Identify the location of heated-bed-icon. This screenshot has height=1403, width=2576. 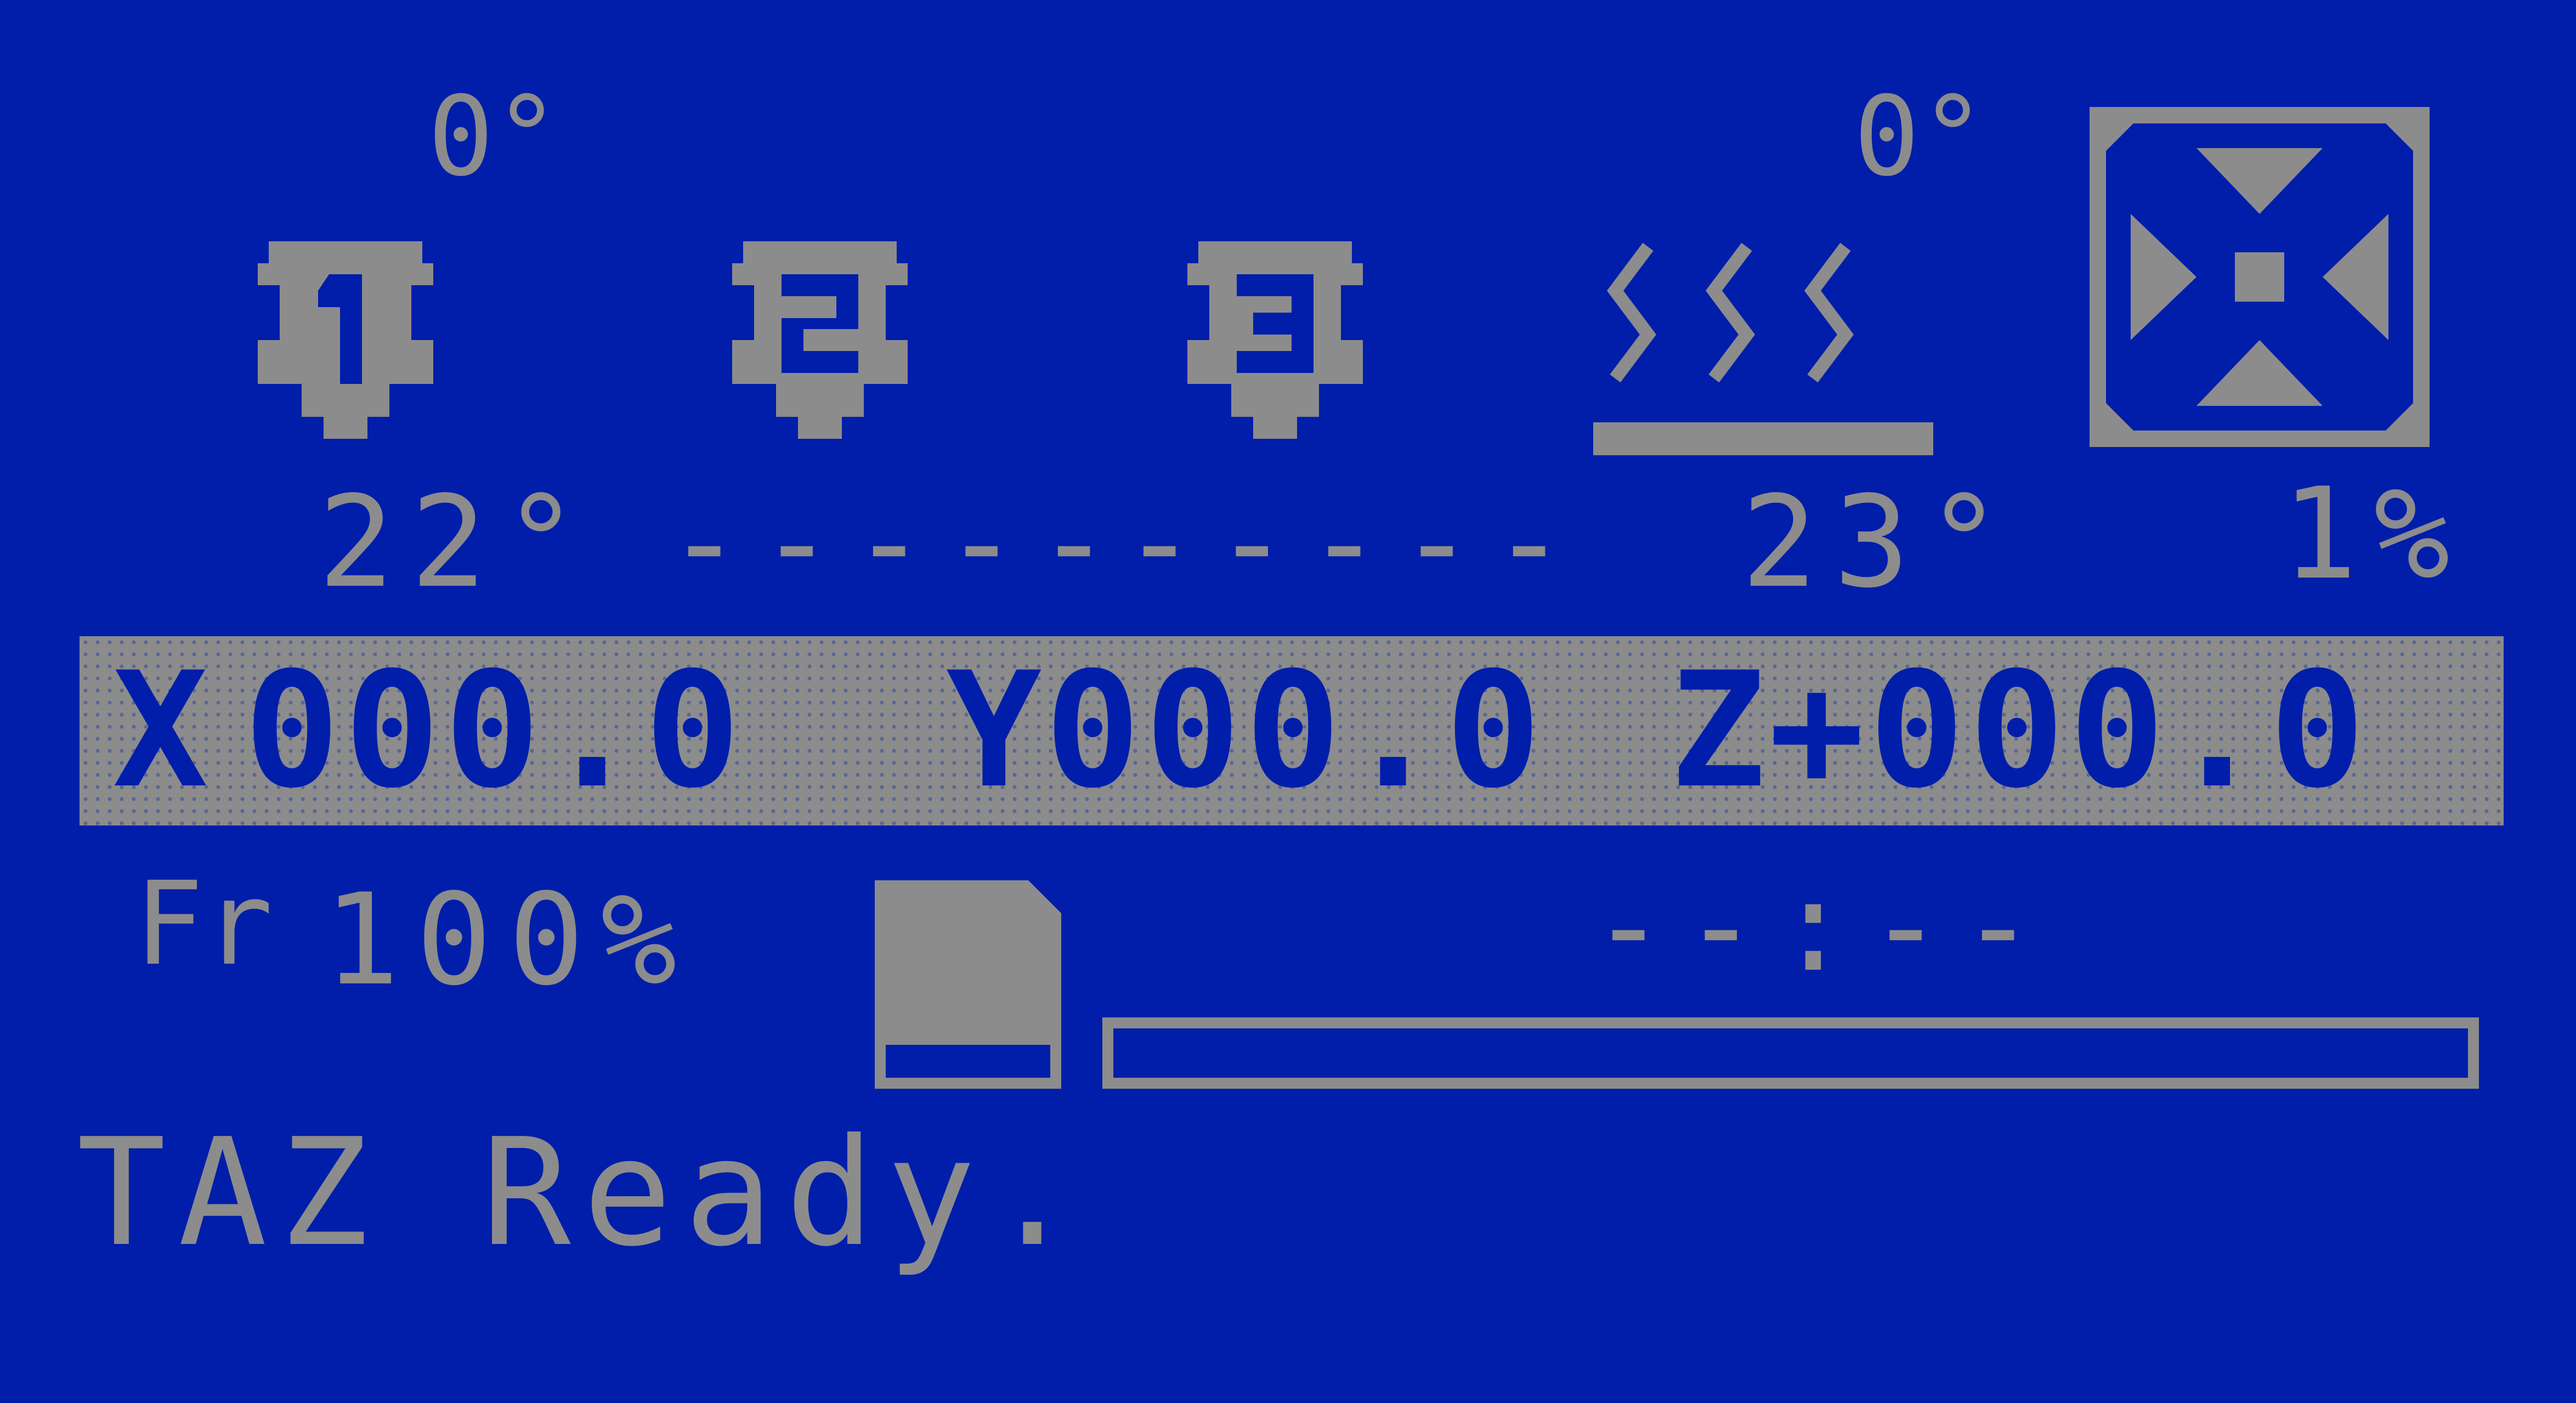
(1763, 349).